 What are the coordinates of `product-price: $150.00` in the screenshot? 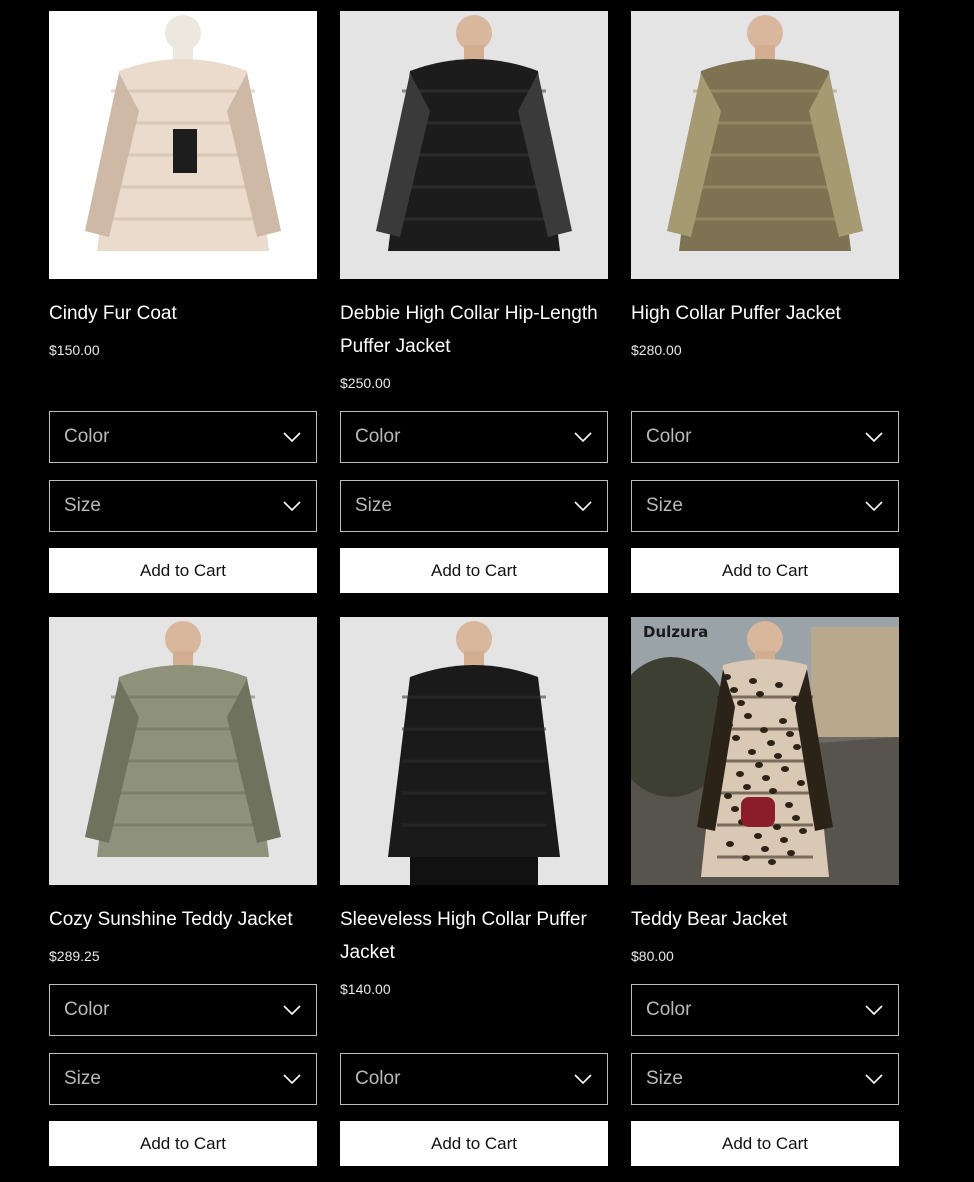 It's located at (74, 350).